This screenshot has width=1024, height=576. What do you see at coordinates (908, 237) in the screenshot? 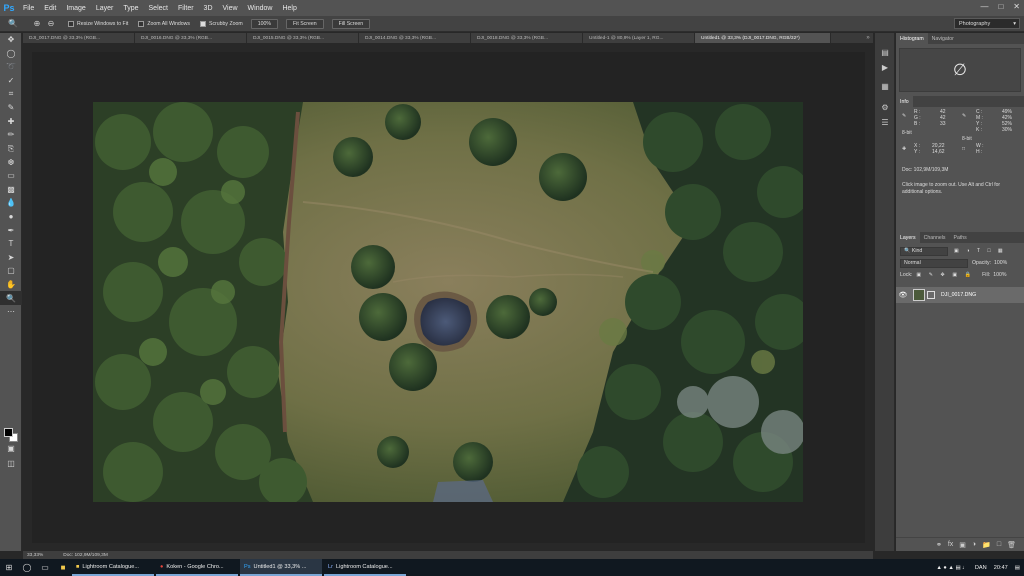
I see `tab-layers: Layers` at bounding box center [908, 237].